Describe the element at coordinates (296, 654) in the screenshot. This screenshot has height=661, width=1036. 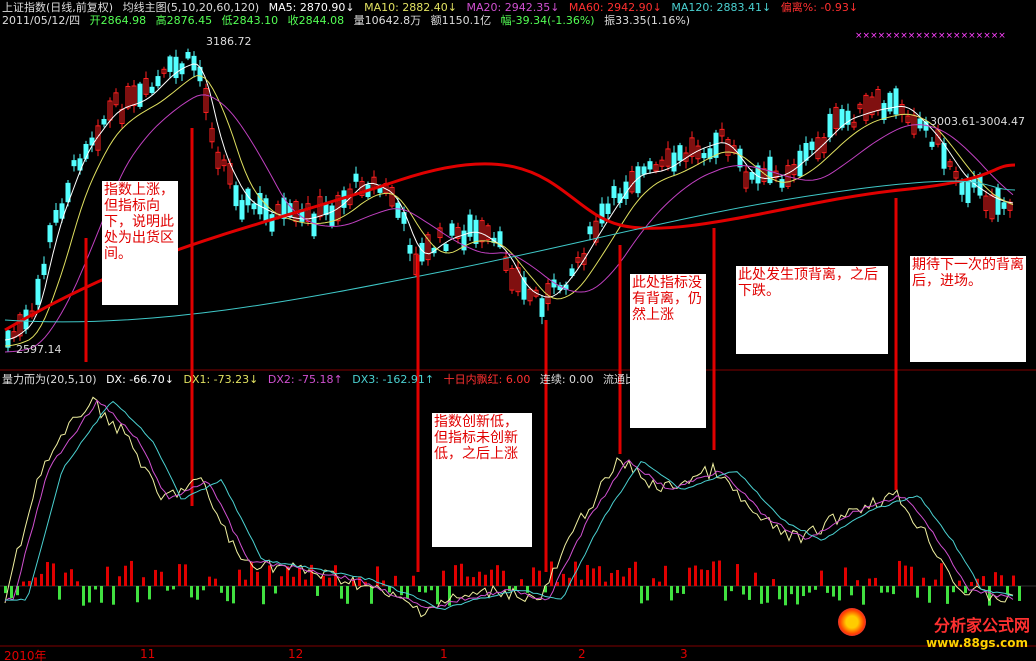
I see `x-label-12: 12` at that location.